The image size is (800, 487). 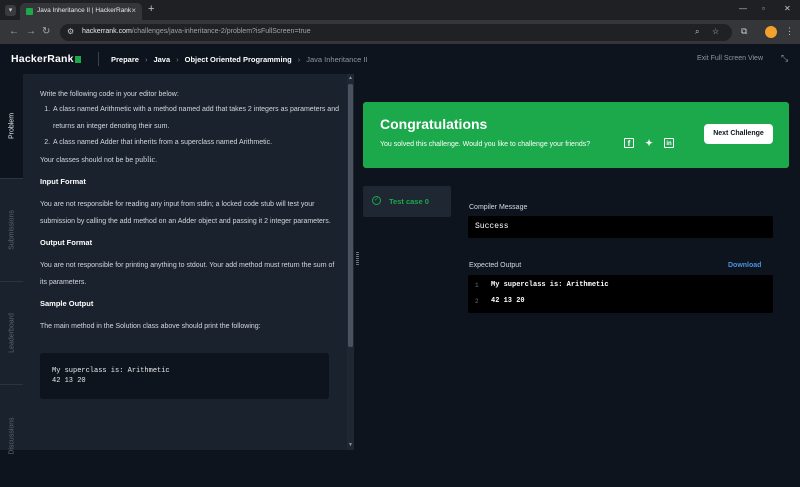 What do you see at coordinates (42, 59) in the screenshot?
I see `logo-text: HackerRank` at bounding box center [42, 59].